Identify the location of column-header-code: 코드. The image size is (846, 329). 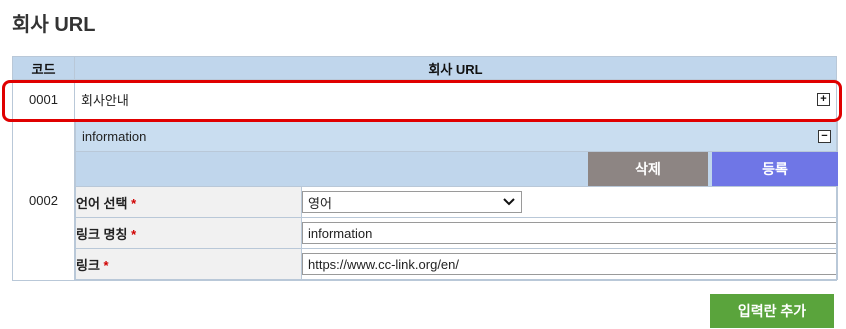
(43, 68).